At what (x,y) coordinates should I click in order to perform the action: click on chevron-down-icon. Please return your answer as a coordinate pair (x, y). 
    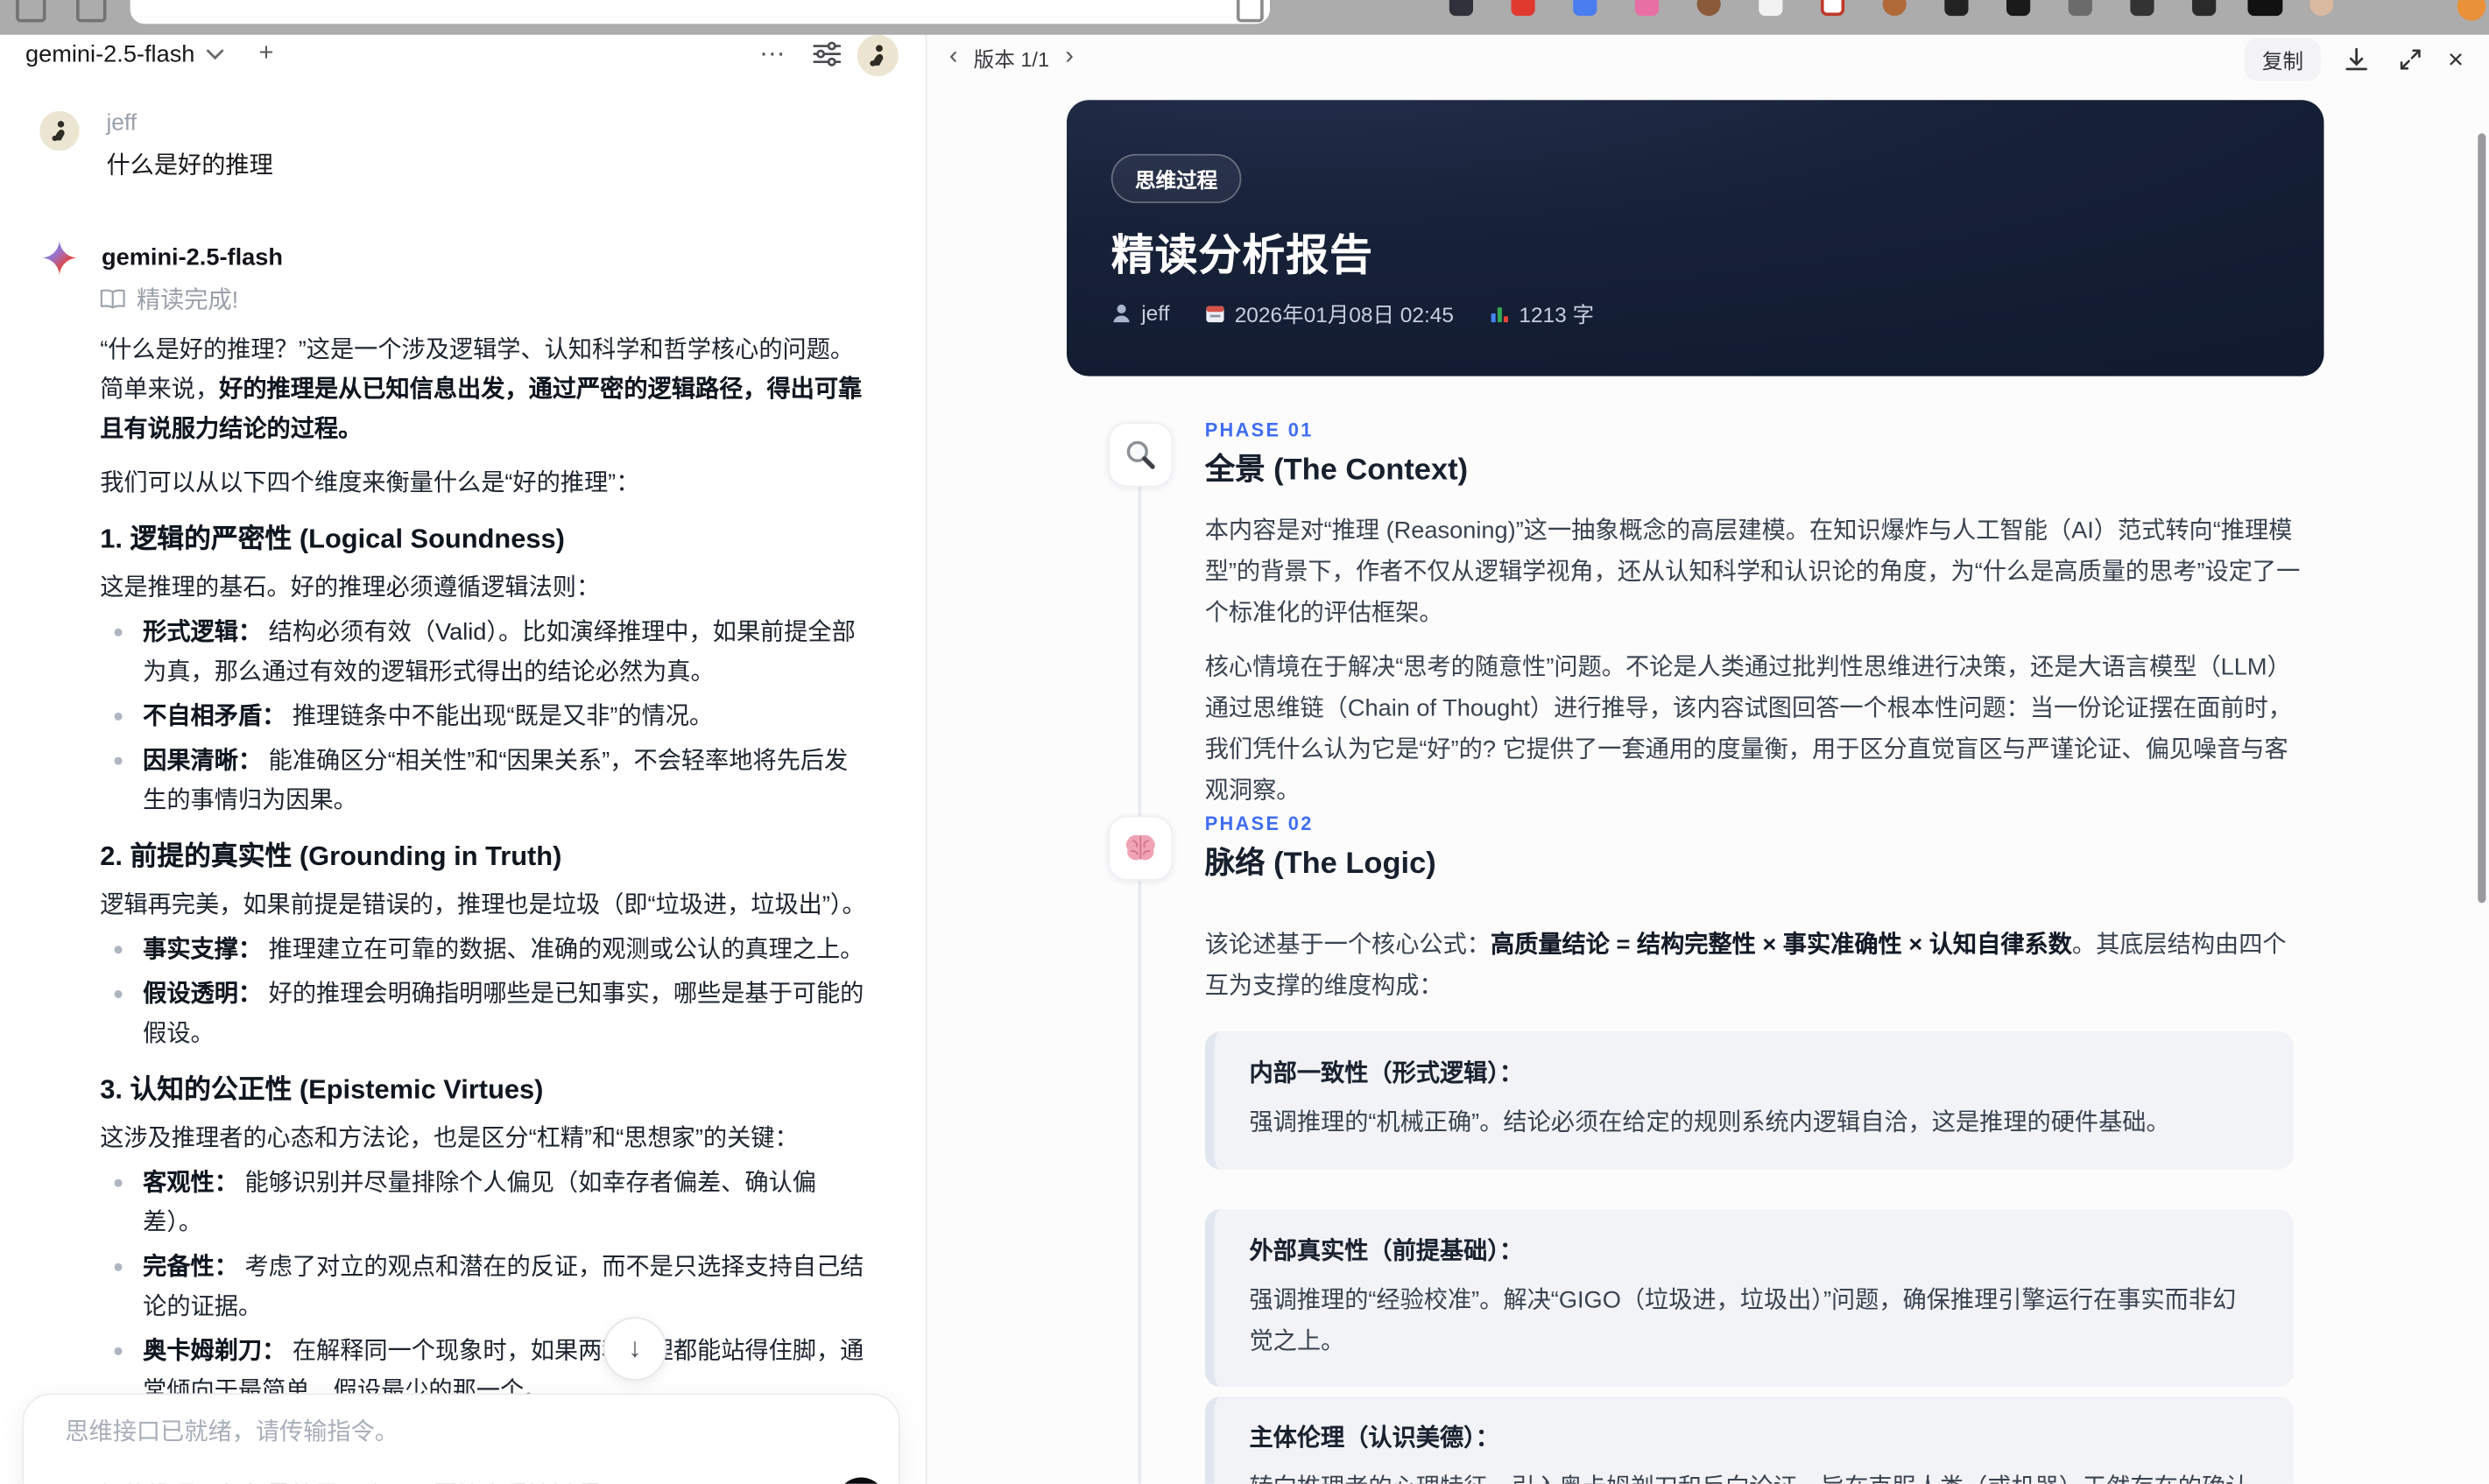
    Looking at the image, I should click on (214, 54).